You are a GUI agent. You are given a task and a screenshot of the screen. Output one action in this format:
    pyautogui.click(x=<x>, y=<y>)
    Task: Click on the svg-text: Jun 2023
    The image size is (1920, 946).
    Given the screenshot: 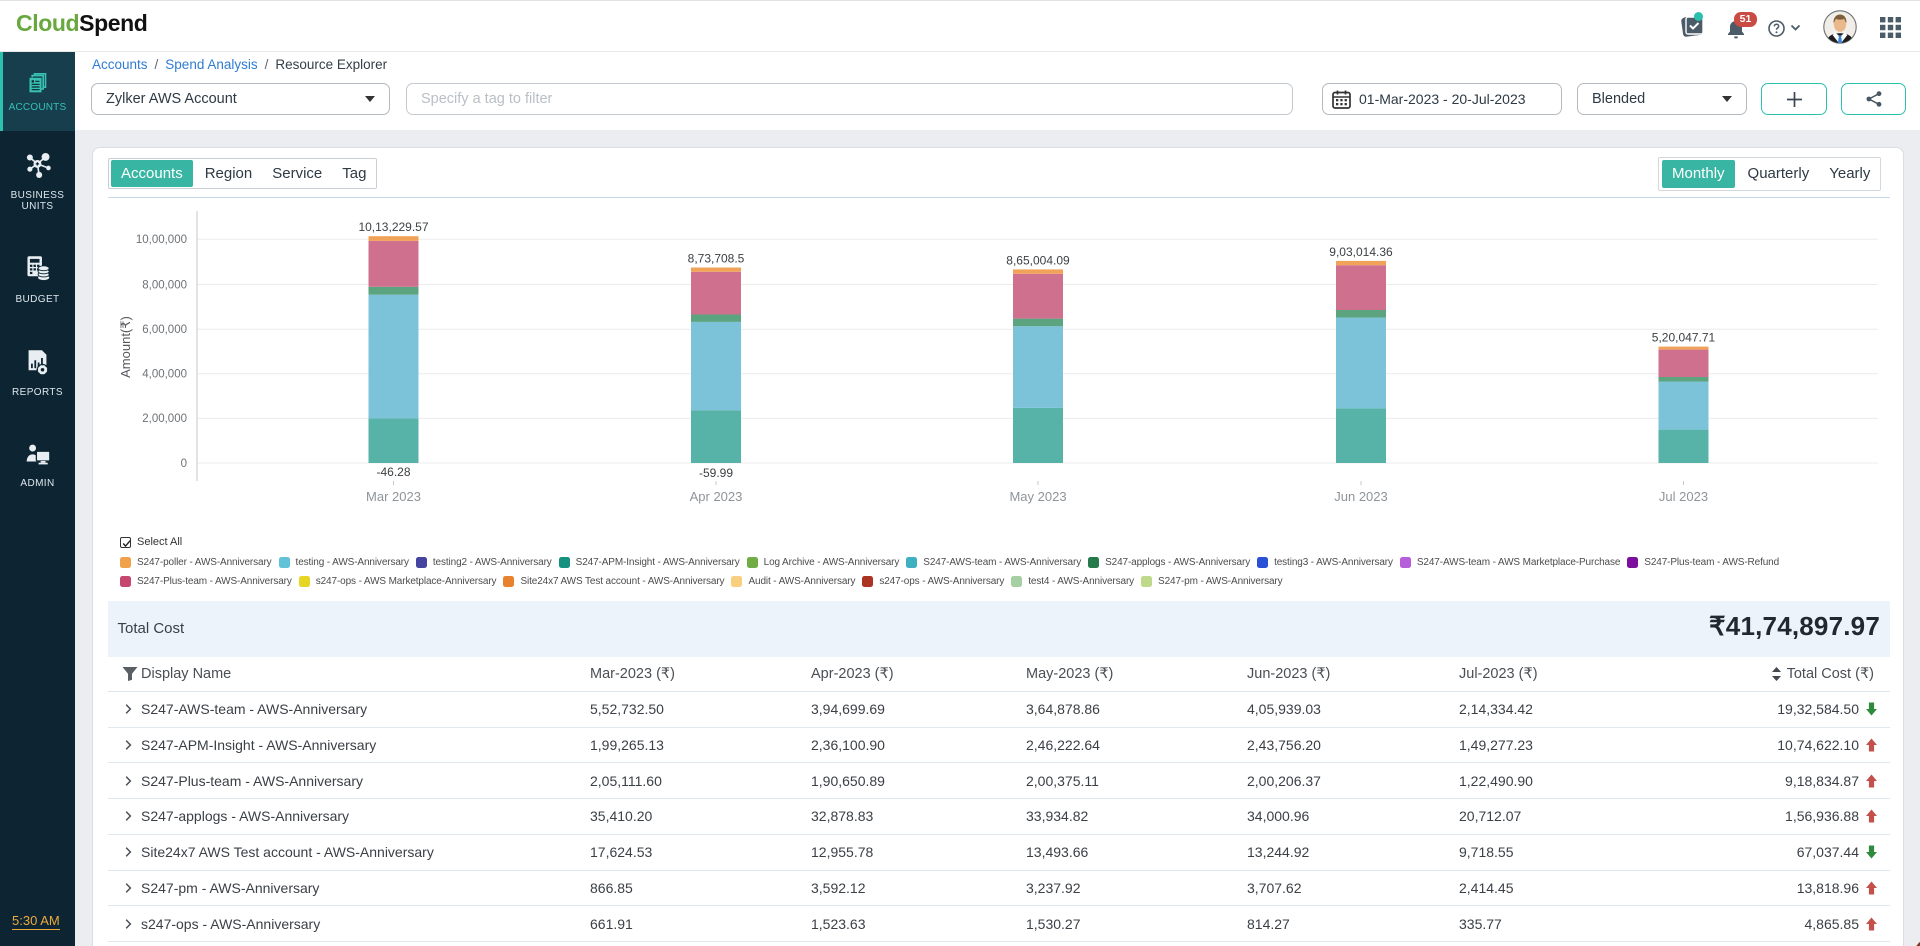 What is the action you would take?
    pyautogui.click(x=1361, y=496)
    